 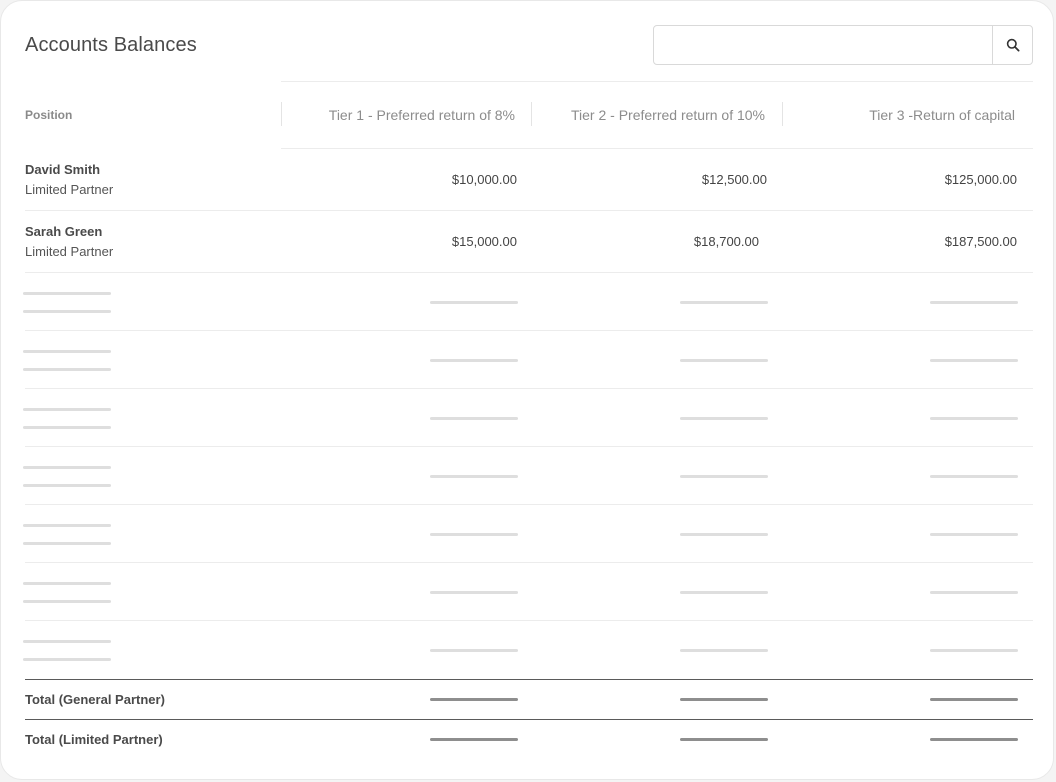 What do you see at coordinates (726, 241) in the screenshot?
I see `row-tier2-value: $18,700.00` at bounding box center [726, 241].